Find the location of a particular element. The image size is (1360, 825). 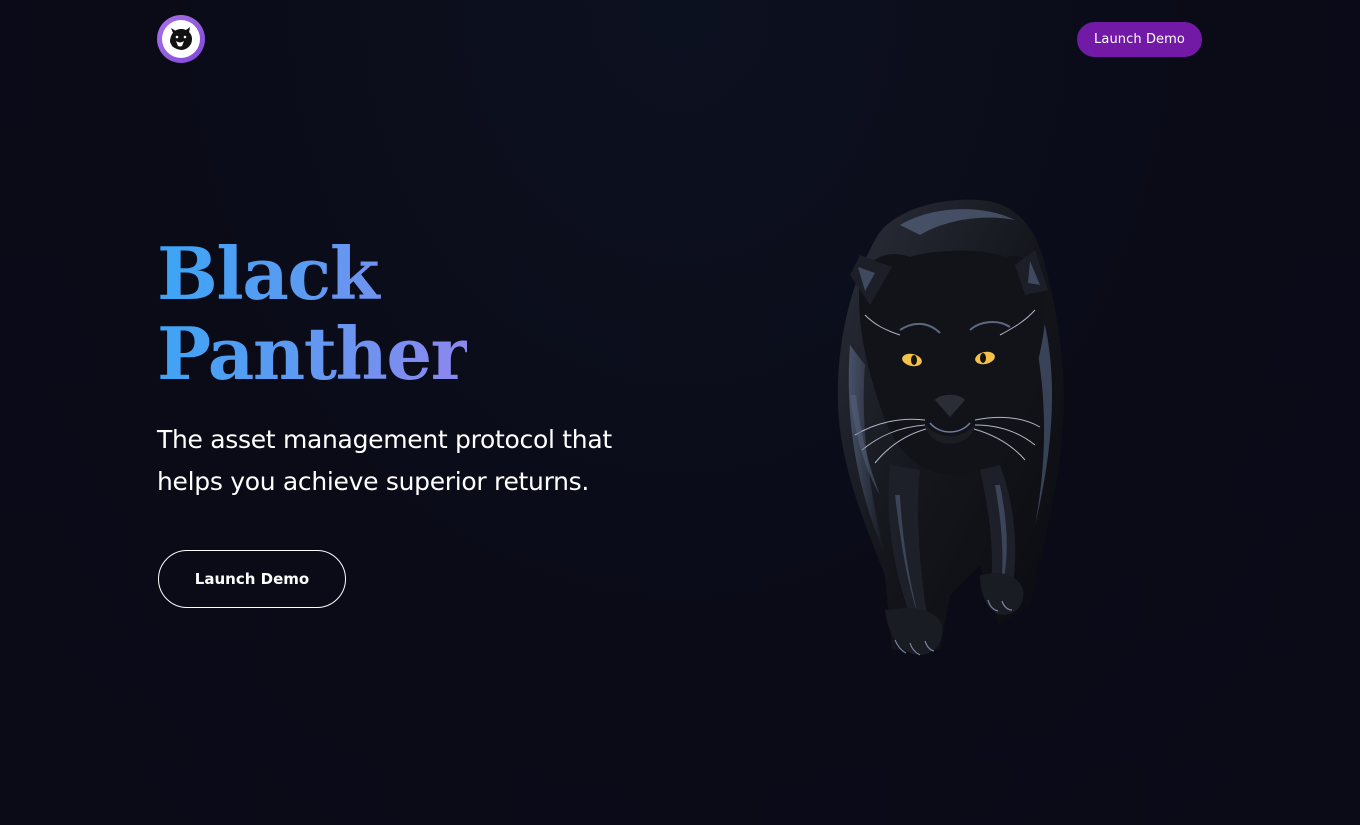

logo-badge is located at coordinates (181, 39).